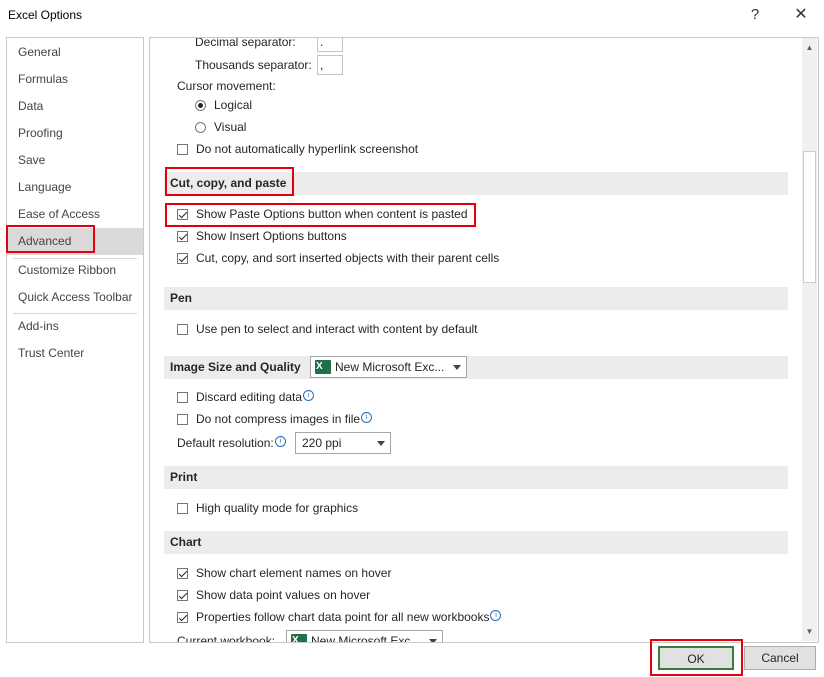 This screenshot has width=824, height=677. I want to click on default-resolution-label: Default resolution: i, so click(231, 443).